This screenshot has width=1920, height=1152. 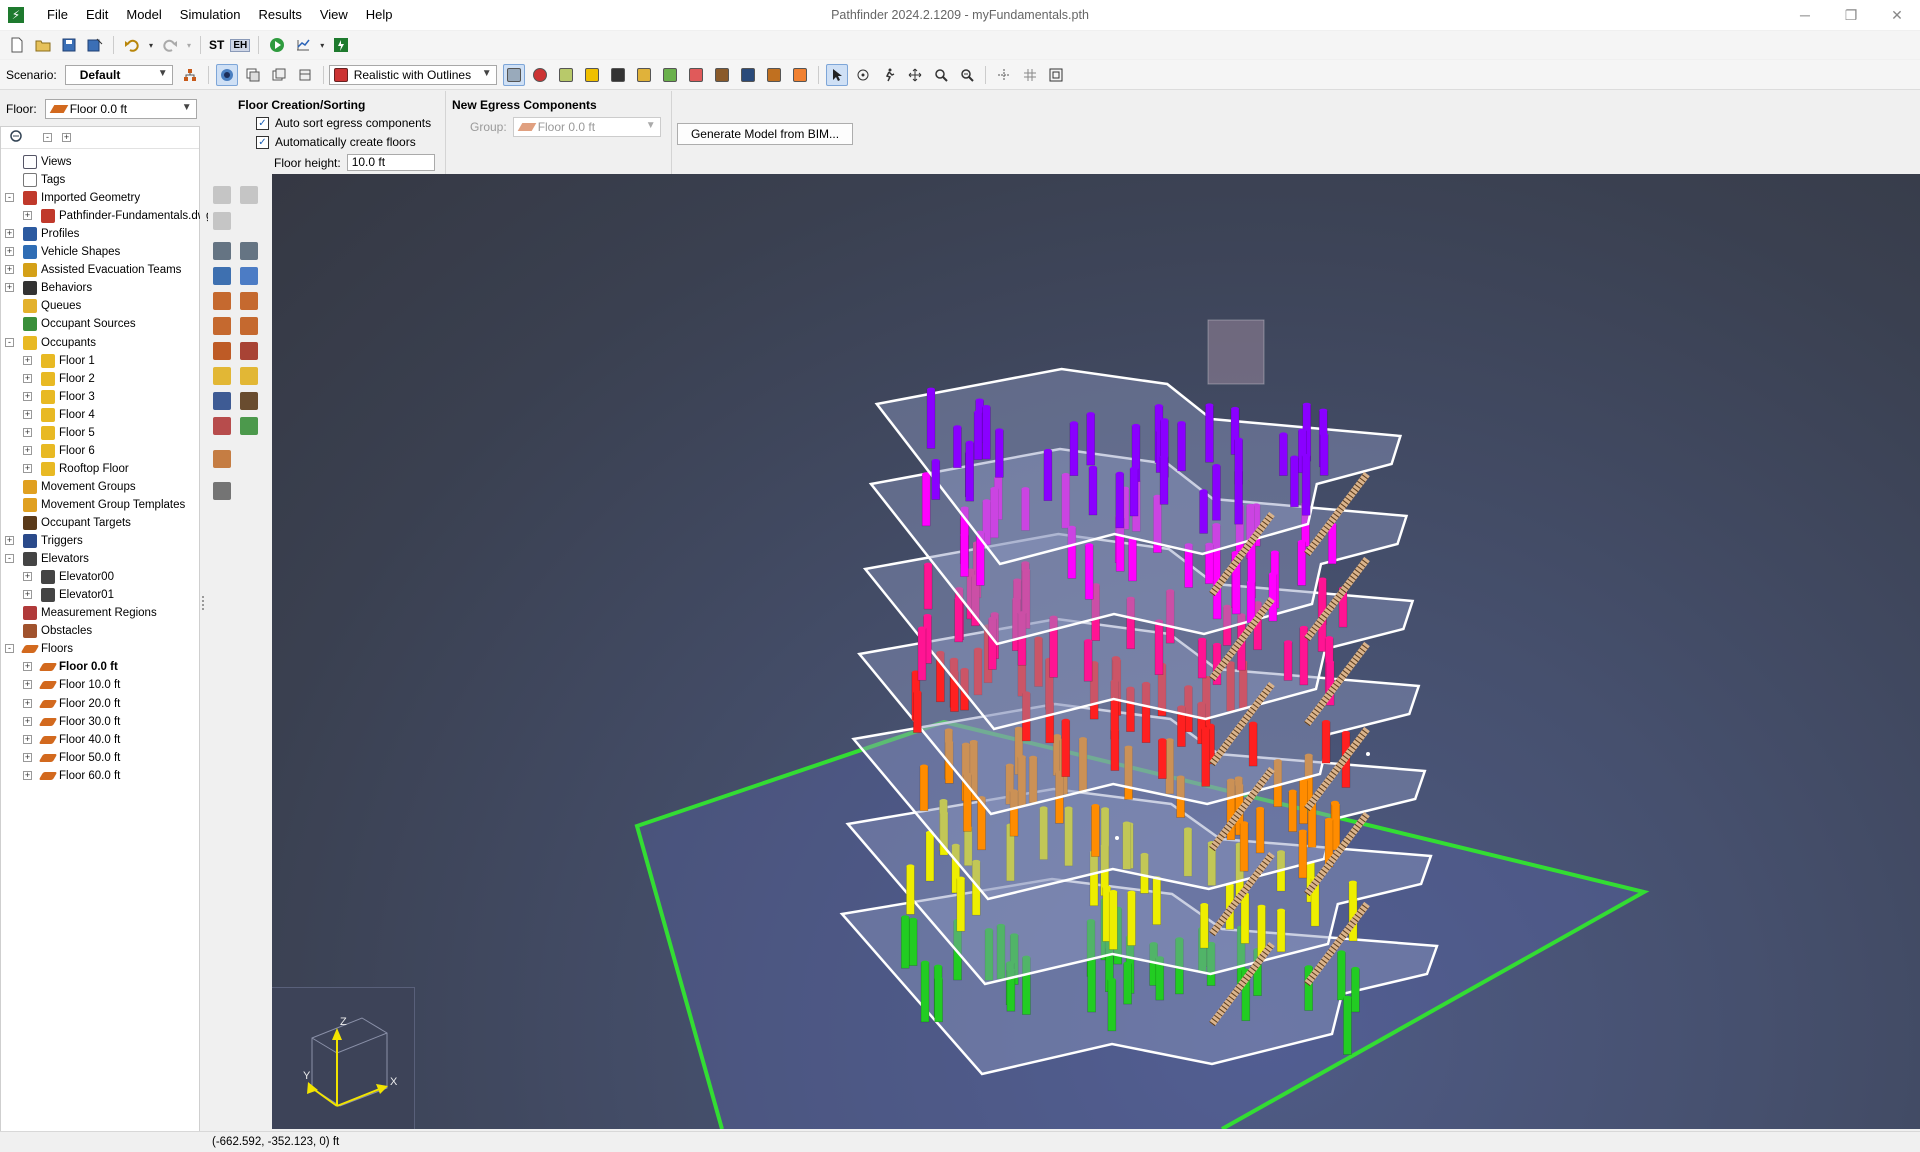 What do you see at coordinates (889, 75) in the screenshot?
I see `walk-tool-icon` at bounding box center [889, 75].